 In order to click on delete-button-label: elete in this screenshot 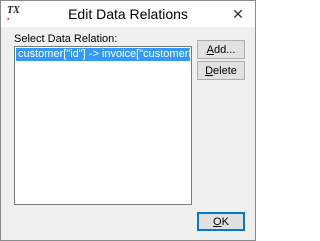, I will do `click(225, 71)`.